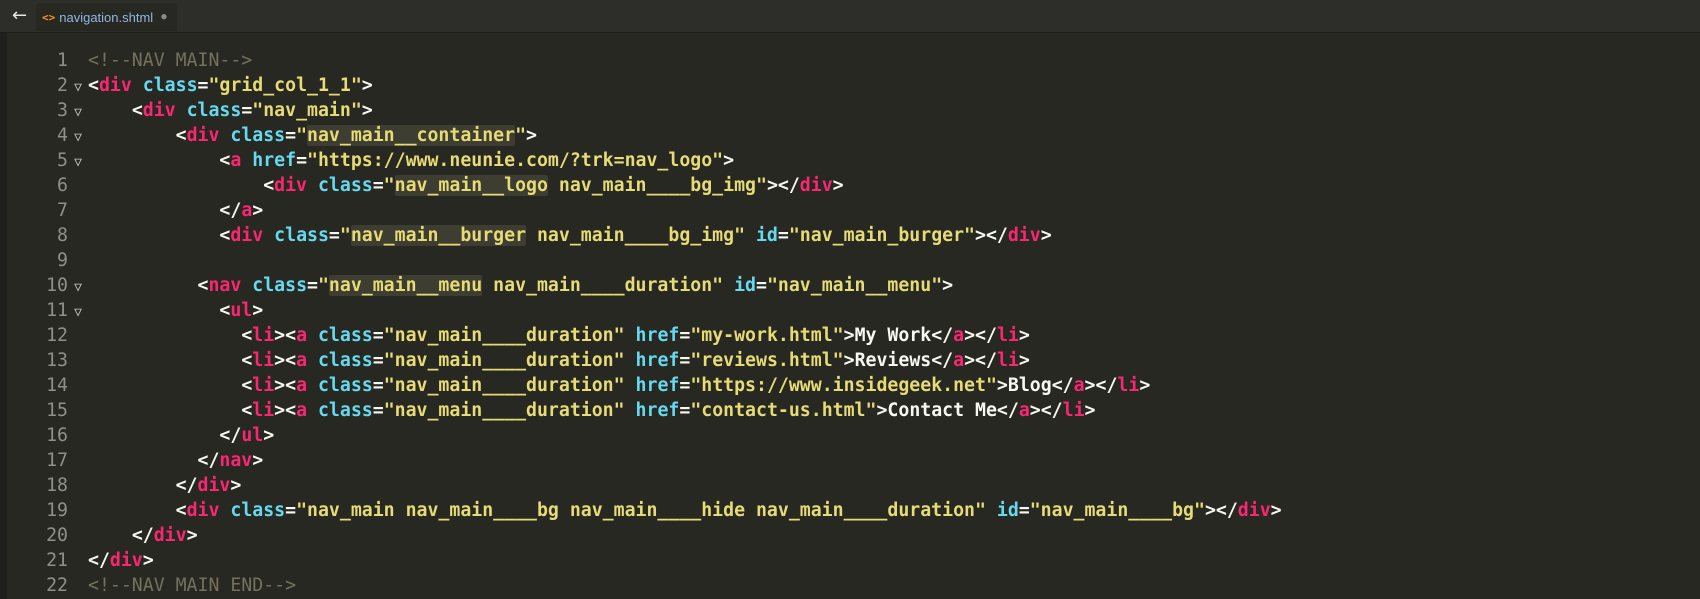  Describe the element at coordinates (504, 385) in the screenshot. I see `token-str: "nav_main____duration"` at that location.